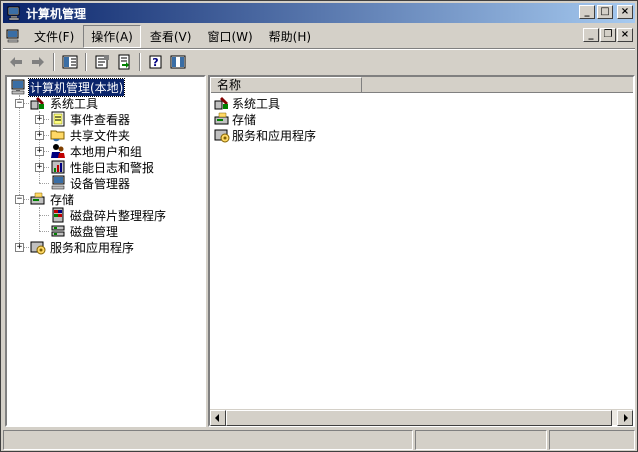 This screenshot has height=452, width=638. Describe the element at coordinates (319, 36) in the screenshot. I see `menu-bar: 文件(F) 操作(A) 查看(V) 窗口(W) 帮助(H) _ ❐ ×` at that location.